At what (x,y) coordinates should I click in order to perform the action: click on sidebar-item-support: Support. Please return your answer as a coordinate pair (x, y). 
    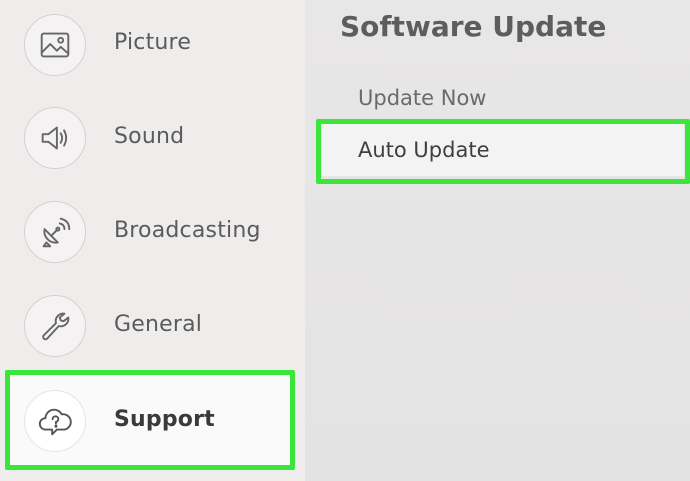
    Looking at the image, I should click on (149, 422).